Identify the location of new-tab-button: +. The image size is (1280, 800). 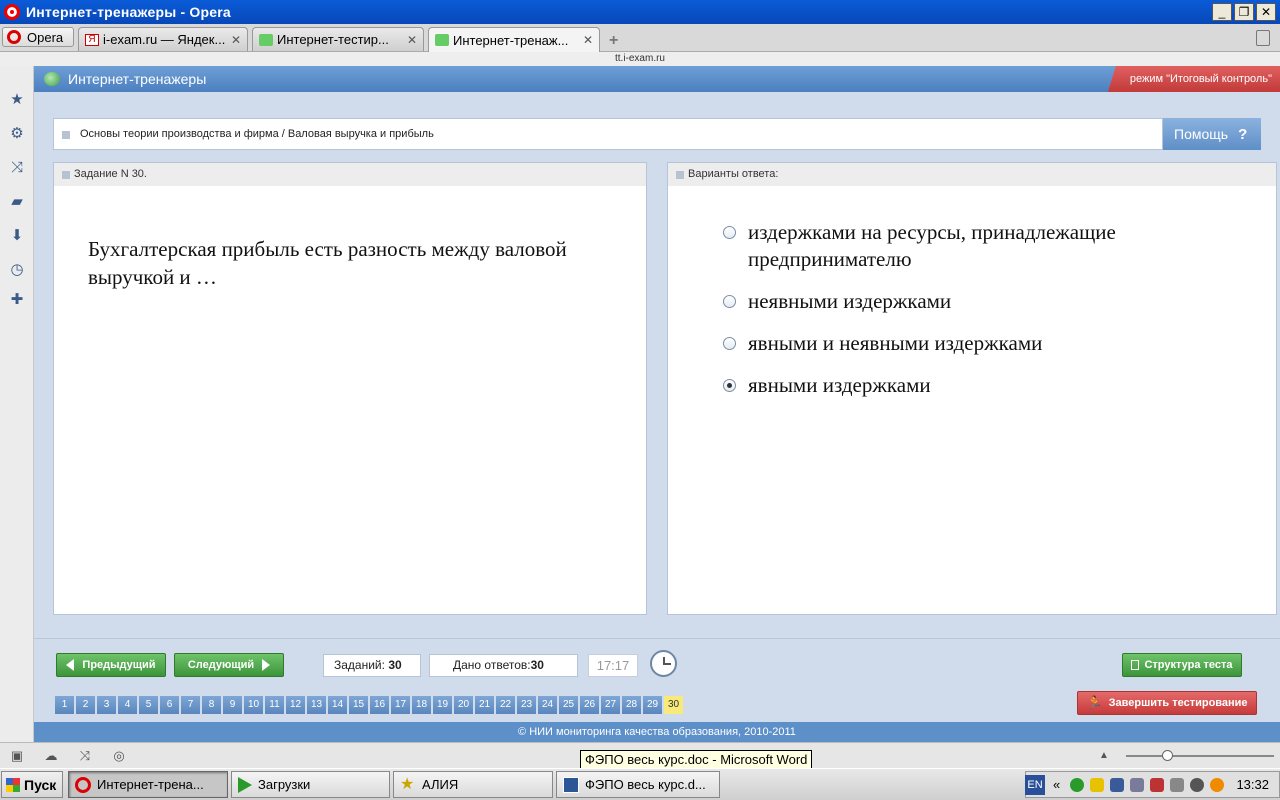
(613, 41).